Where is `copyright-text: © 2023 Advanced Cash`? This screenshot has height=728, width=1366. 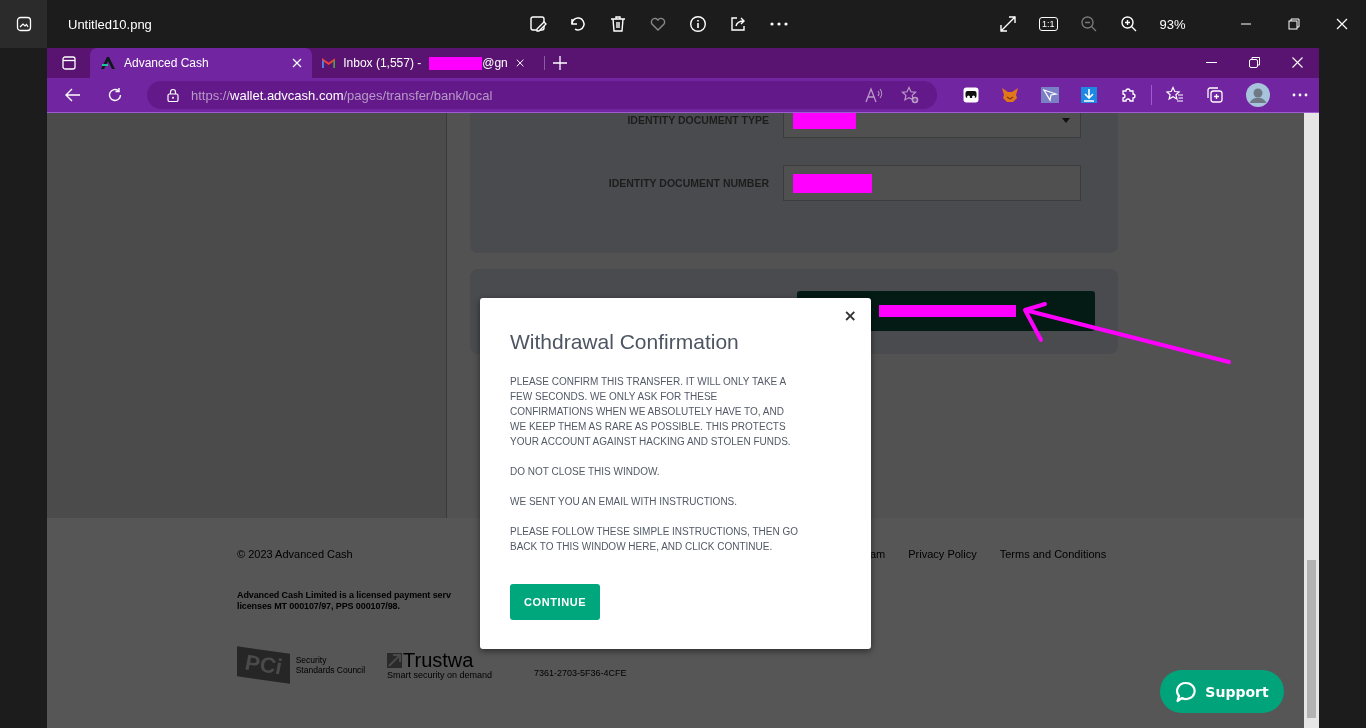 copyright-text: © 2023 Advanced Cash is located at coordinates (295, 554).